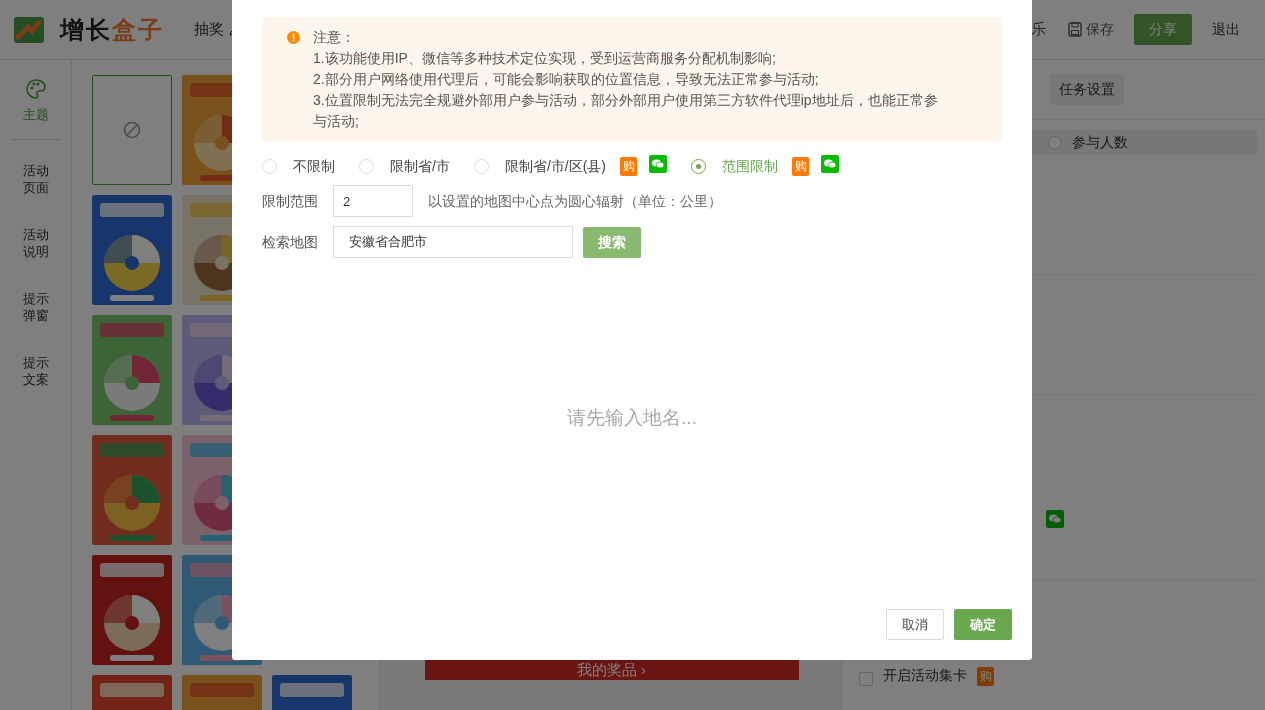 The image size is (1265, 710). I want to click on map-search-input: 安徽省合肥市, so click(453, 242).